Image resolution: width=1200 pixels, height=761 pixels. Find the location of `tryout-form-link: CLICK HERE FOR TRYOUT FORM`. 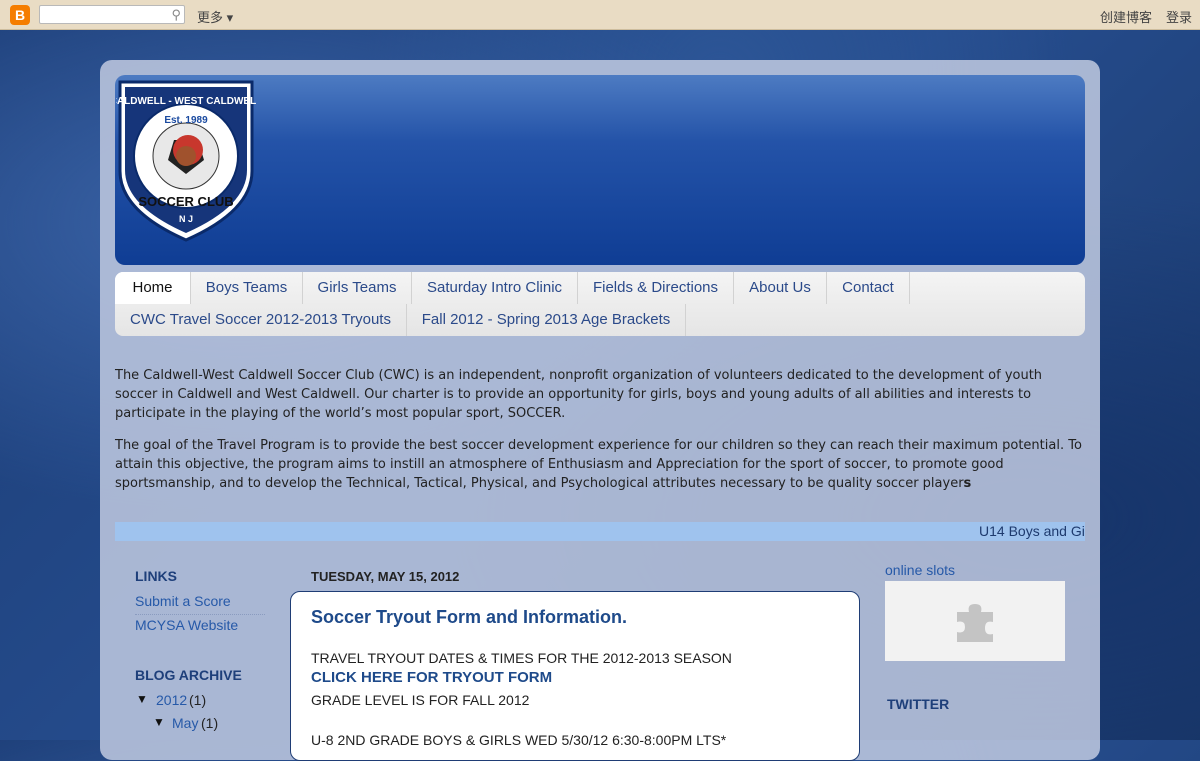

tryout-form-link: CLICK HERE FOR TRYOUT FORM is located at coordinates (431, 677).